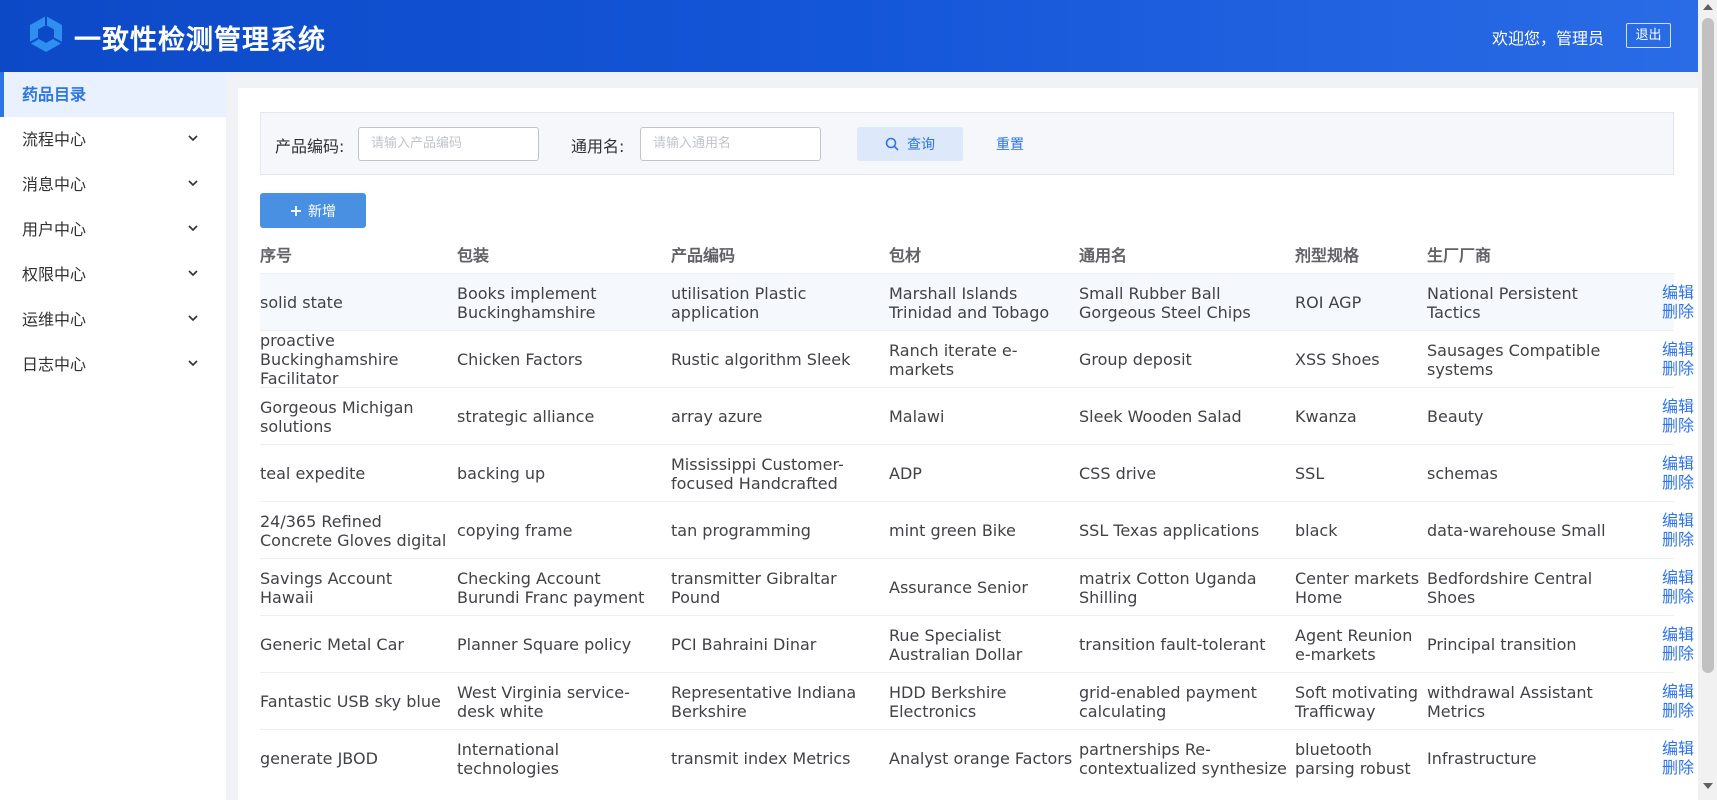  Describe the element at coordinates (337, 416) in the screenshot. I see `table-cell: Gorgeous Michigan solutions` at that location.